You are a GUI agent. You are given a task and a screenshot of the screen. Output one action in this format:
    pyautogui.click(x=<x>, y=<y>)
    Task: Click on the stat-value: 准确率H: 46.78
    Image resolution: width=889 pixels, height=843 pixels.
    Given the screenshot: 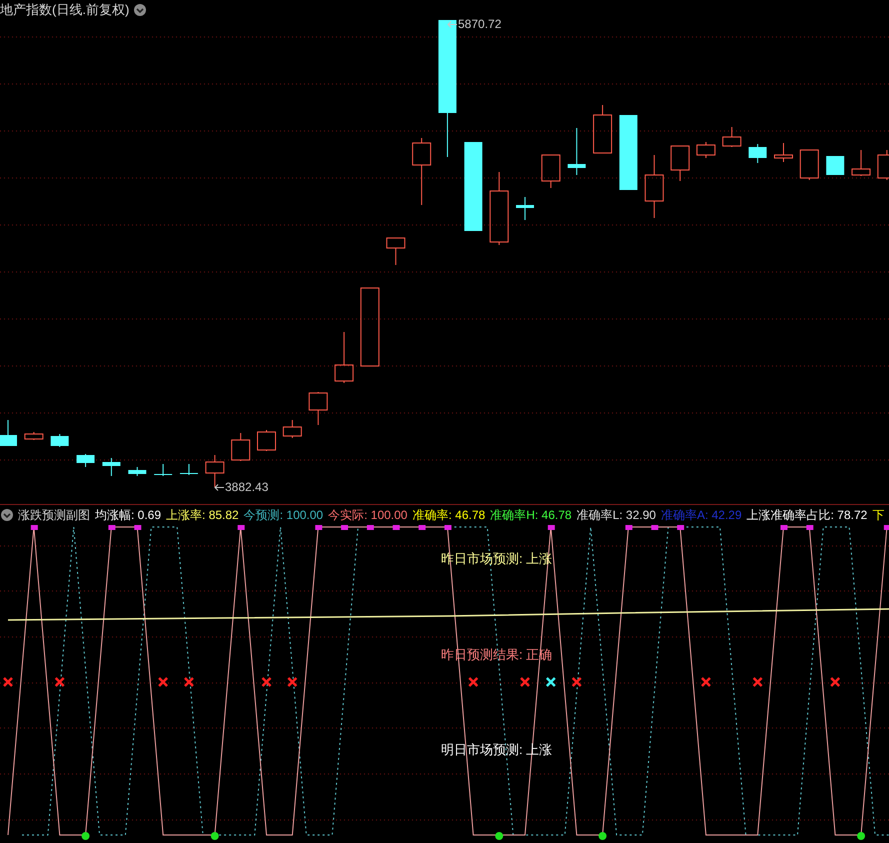 What is the action you would take?
    pyautogui.click(x=531, y=515)
    